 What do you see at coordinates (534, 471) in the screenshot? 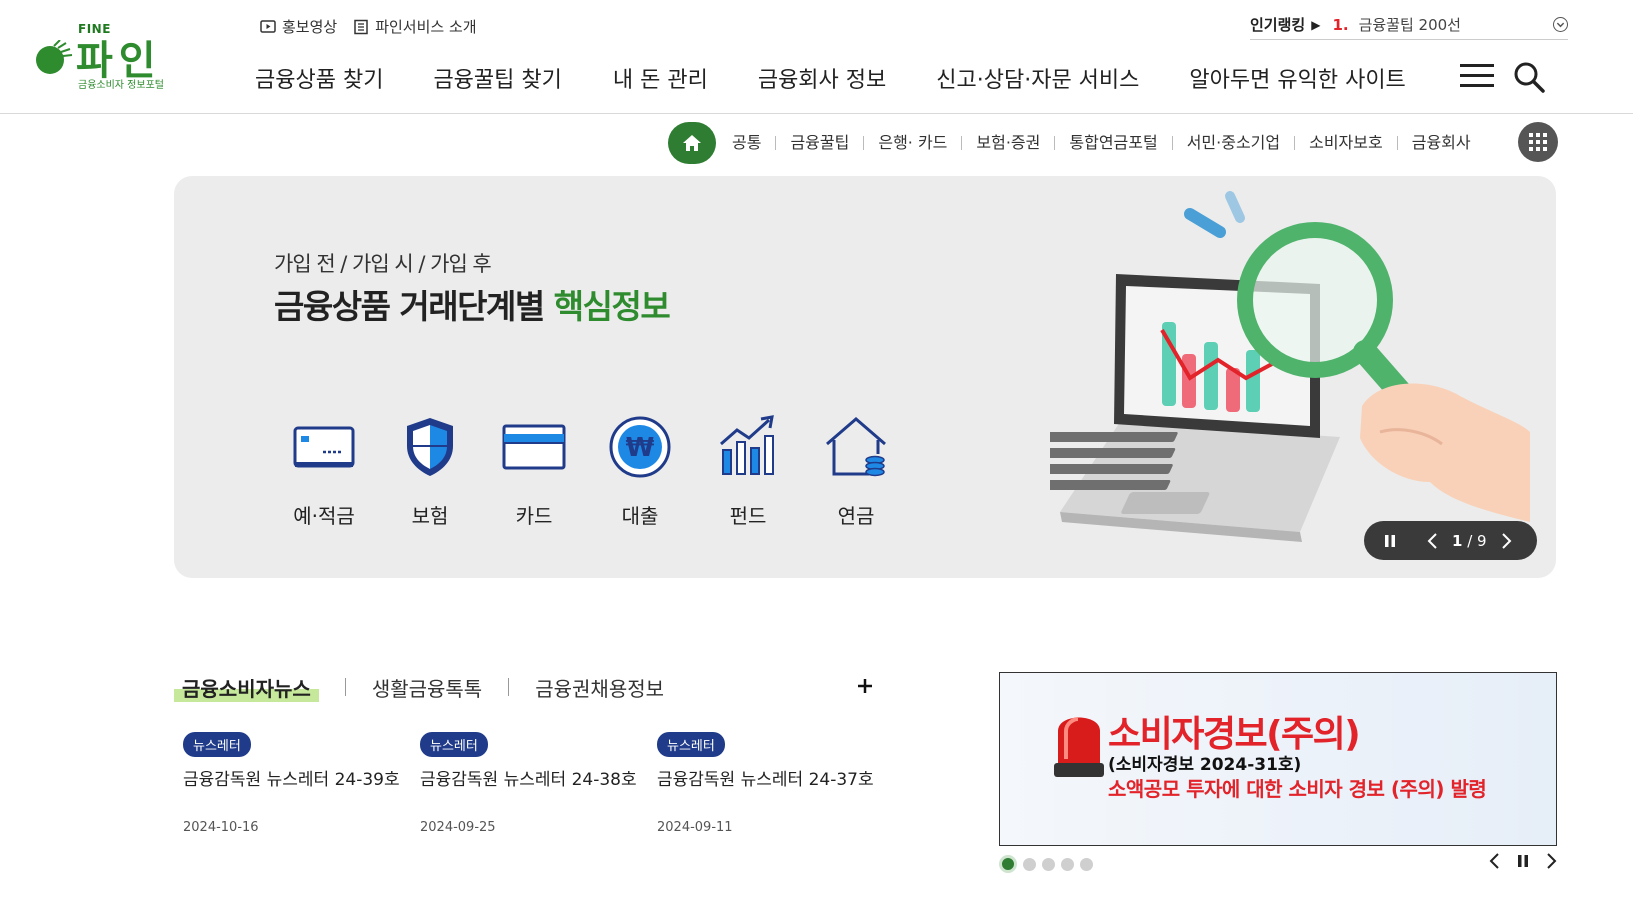
I see `category-card: 카드` at bounding box center [534, 471].